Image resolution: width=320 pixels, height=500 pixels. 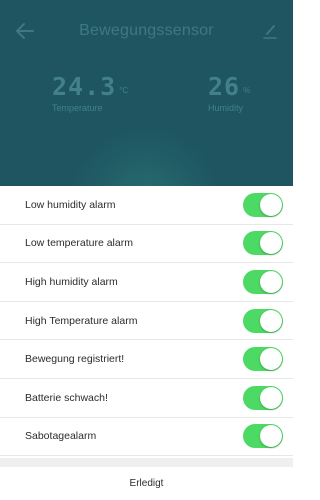 I want to click on high-temperature-alarm-toggle, so click(x=263, y=320).